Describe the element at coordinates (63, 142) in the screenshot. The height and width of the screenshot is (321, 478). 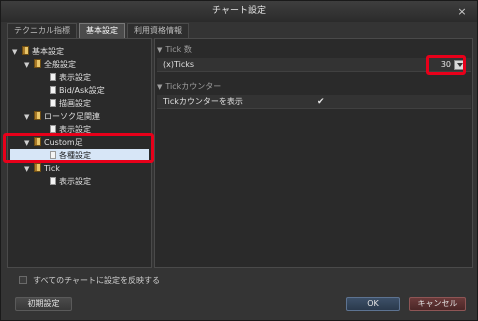
I see `tree-item-label: Custom足` at that location.